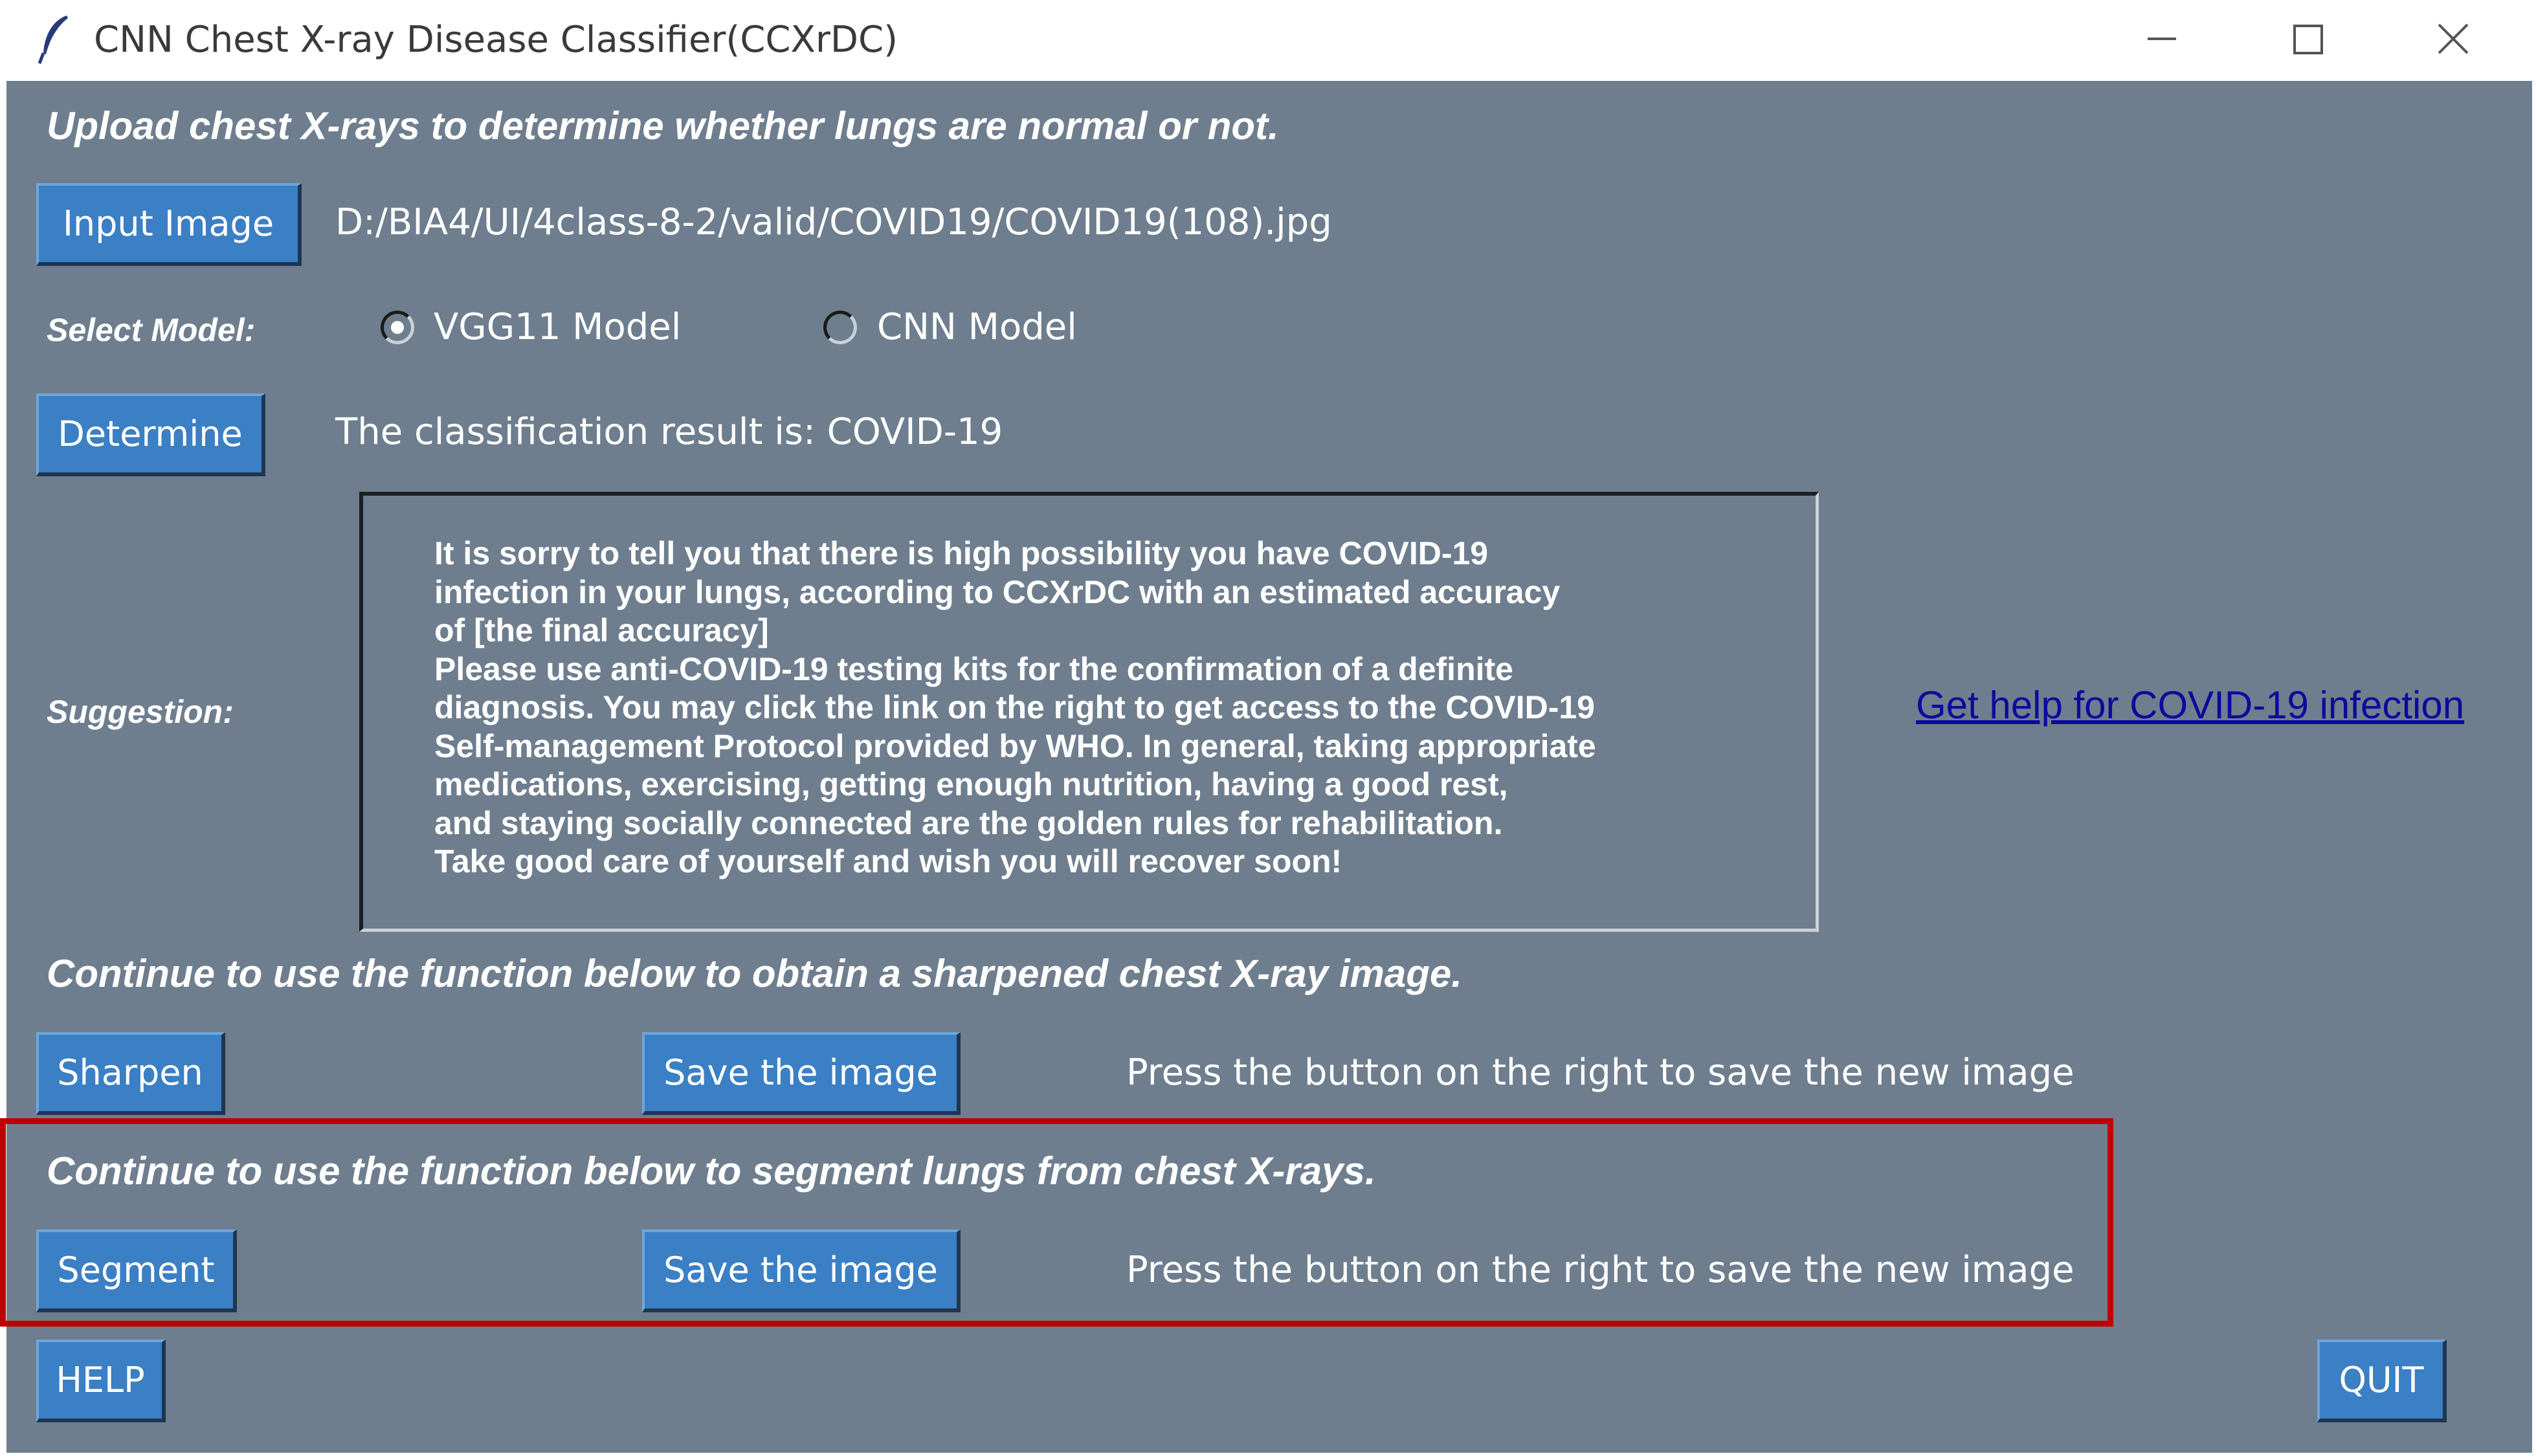 Image resolution: width=2536 pixels, height=1456 pixels. I want to click on cnn-radio-label: CNN Model, so click(977, 327).